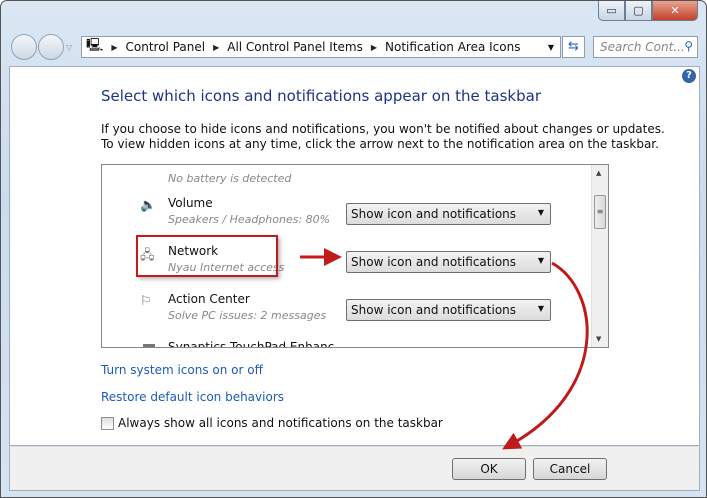 The height and width of the screenshot is (498, 707). Describe the element at coordinates (570, 469) in the screenshot. I see `cancel-button: Cancel` at that location.